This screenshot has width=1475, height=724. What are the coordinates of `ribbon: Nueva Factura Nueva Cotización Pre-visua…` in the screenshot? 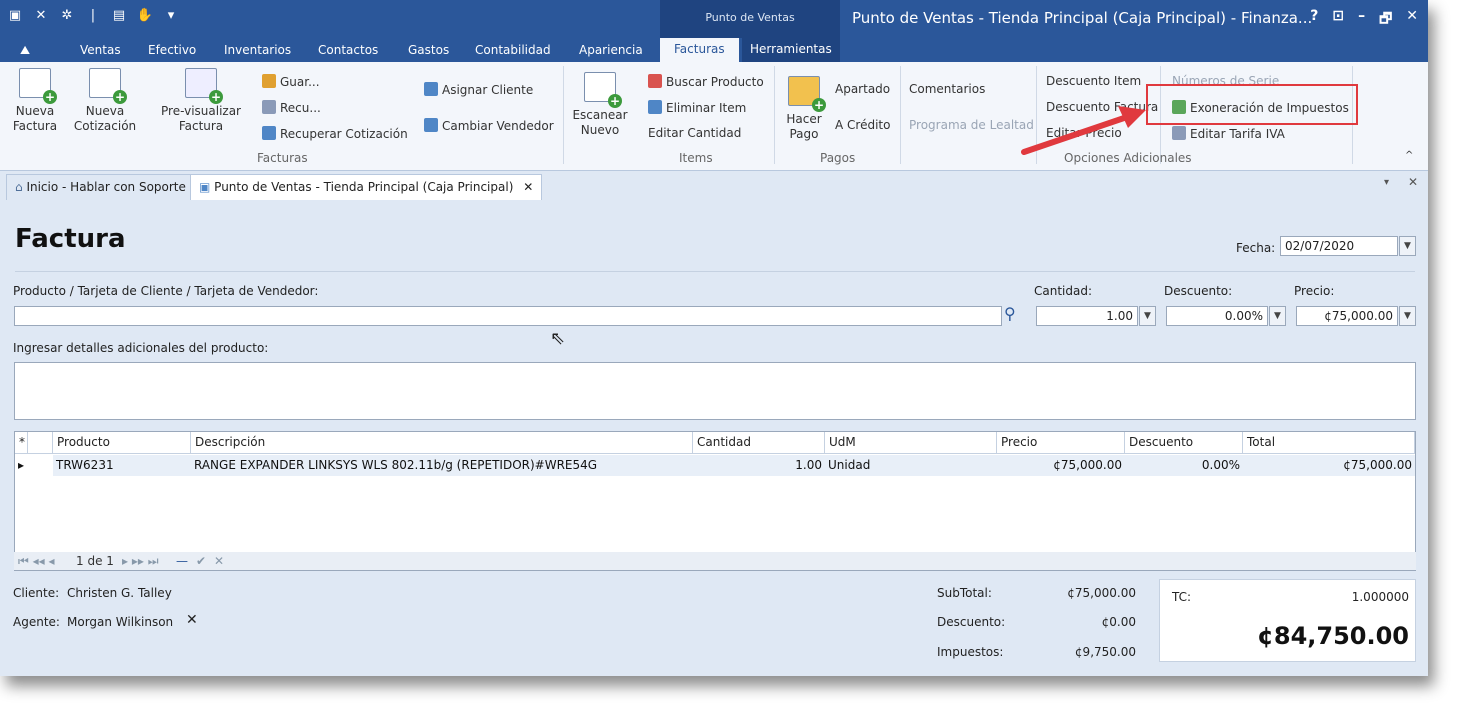 It's located at (714, 116).